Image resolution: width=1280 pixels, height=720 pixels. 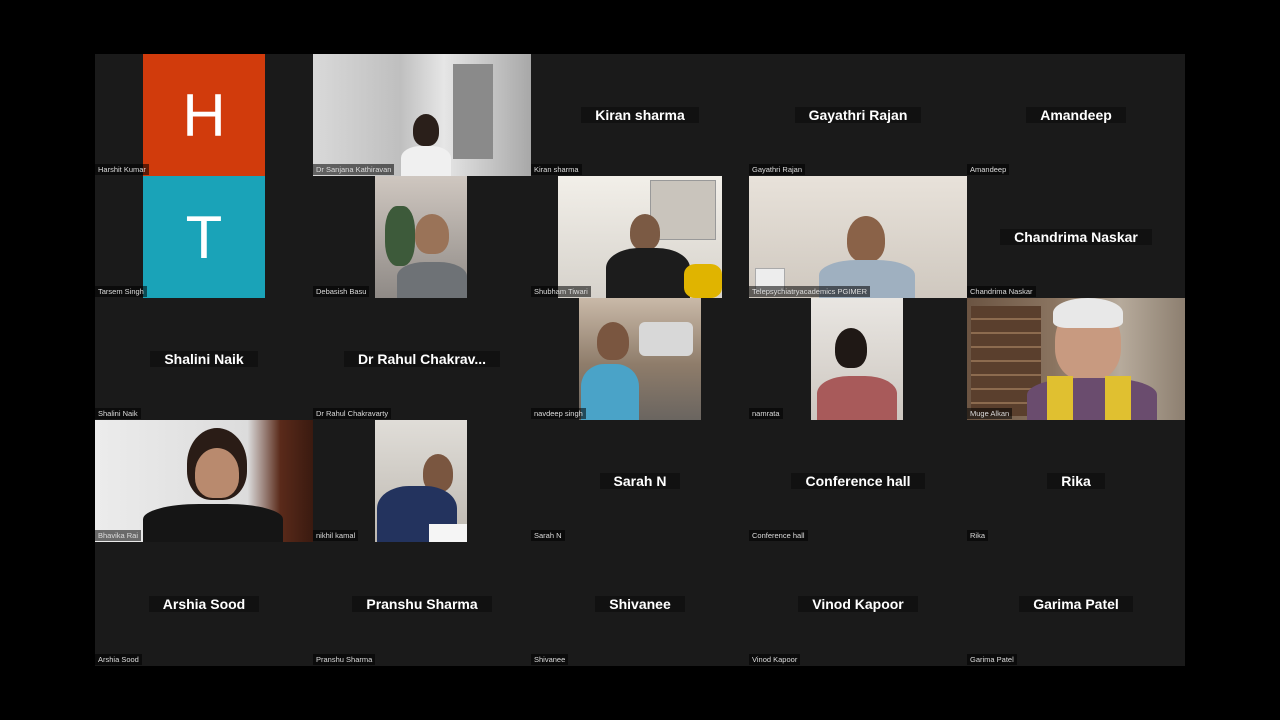 I want to click on participant-tile-conference-hall: Conference hall Conference hall, so click(x=858, y=481).